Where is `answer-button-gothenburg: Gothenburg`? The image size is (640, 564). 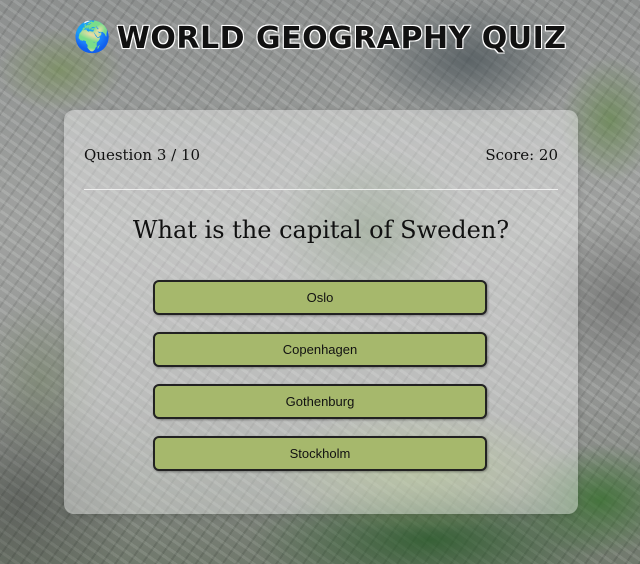
answer-button-gothenburg: Gothenburg is located at coordinates (320, 401).